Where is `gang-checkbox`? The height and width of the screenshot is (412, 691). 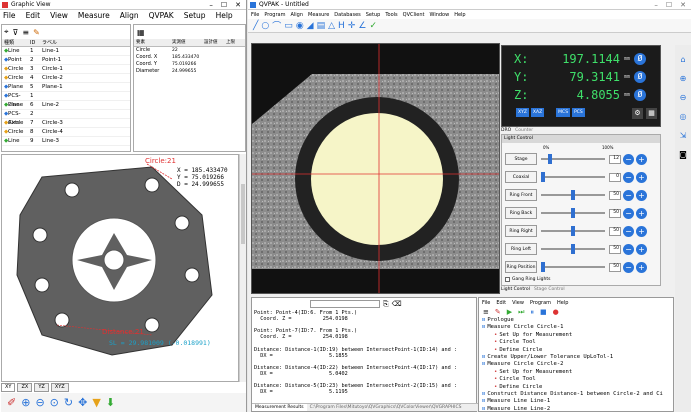
gang-checkbox is located at coordinates (507, 279).